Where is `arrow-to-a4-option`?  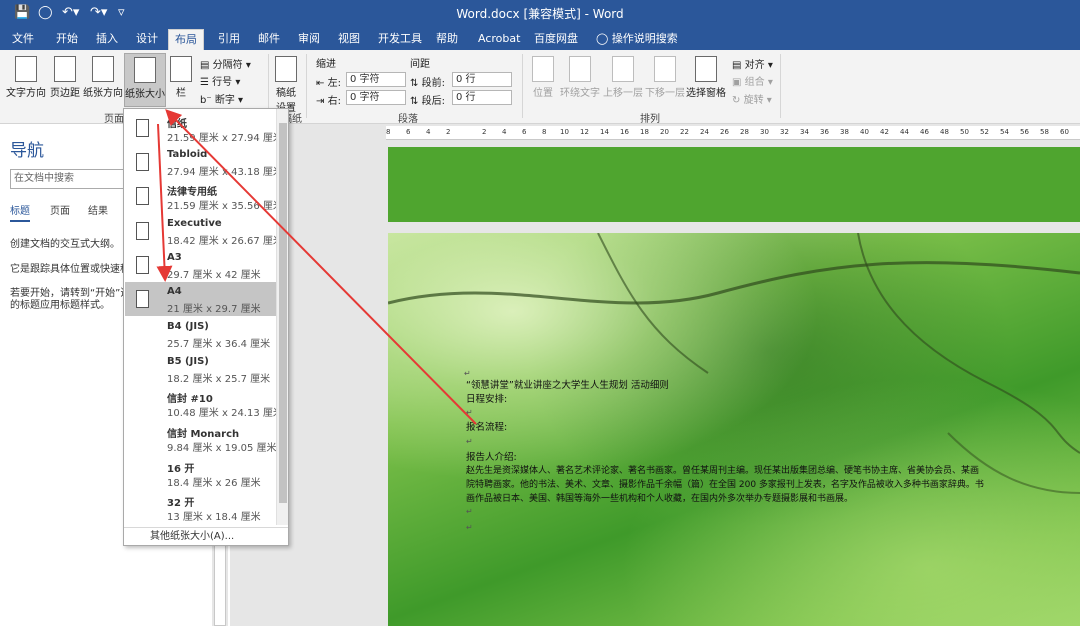 arrow-to-a4-option is located at coordinates (164, 202).